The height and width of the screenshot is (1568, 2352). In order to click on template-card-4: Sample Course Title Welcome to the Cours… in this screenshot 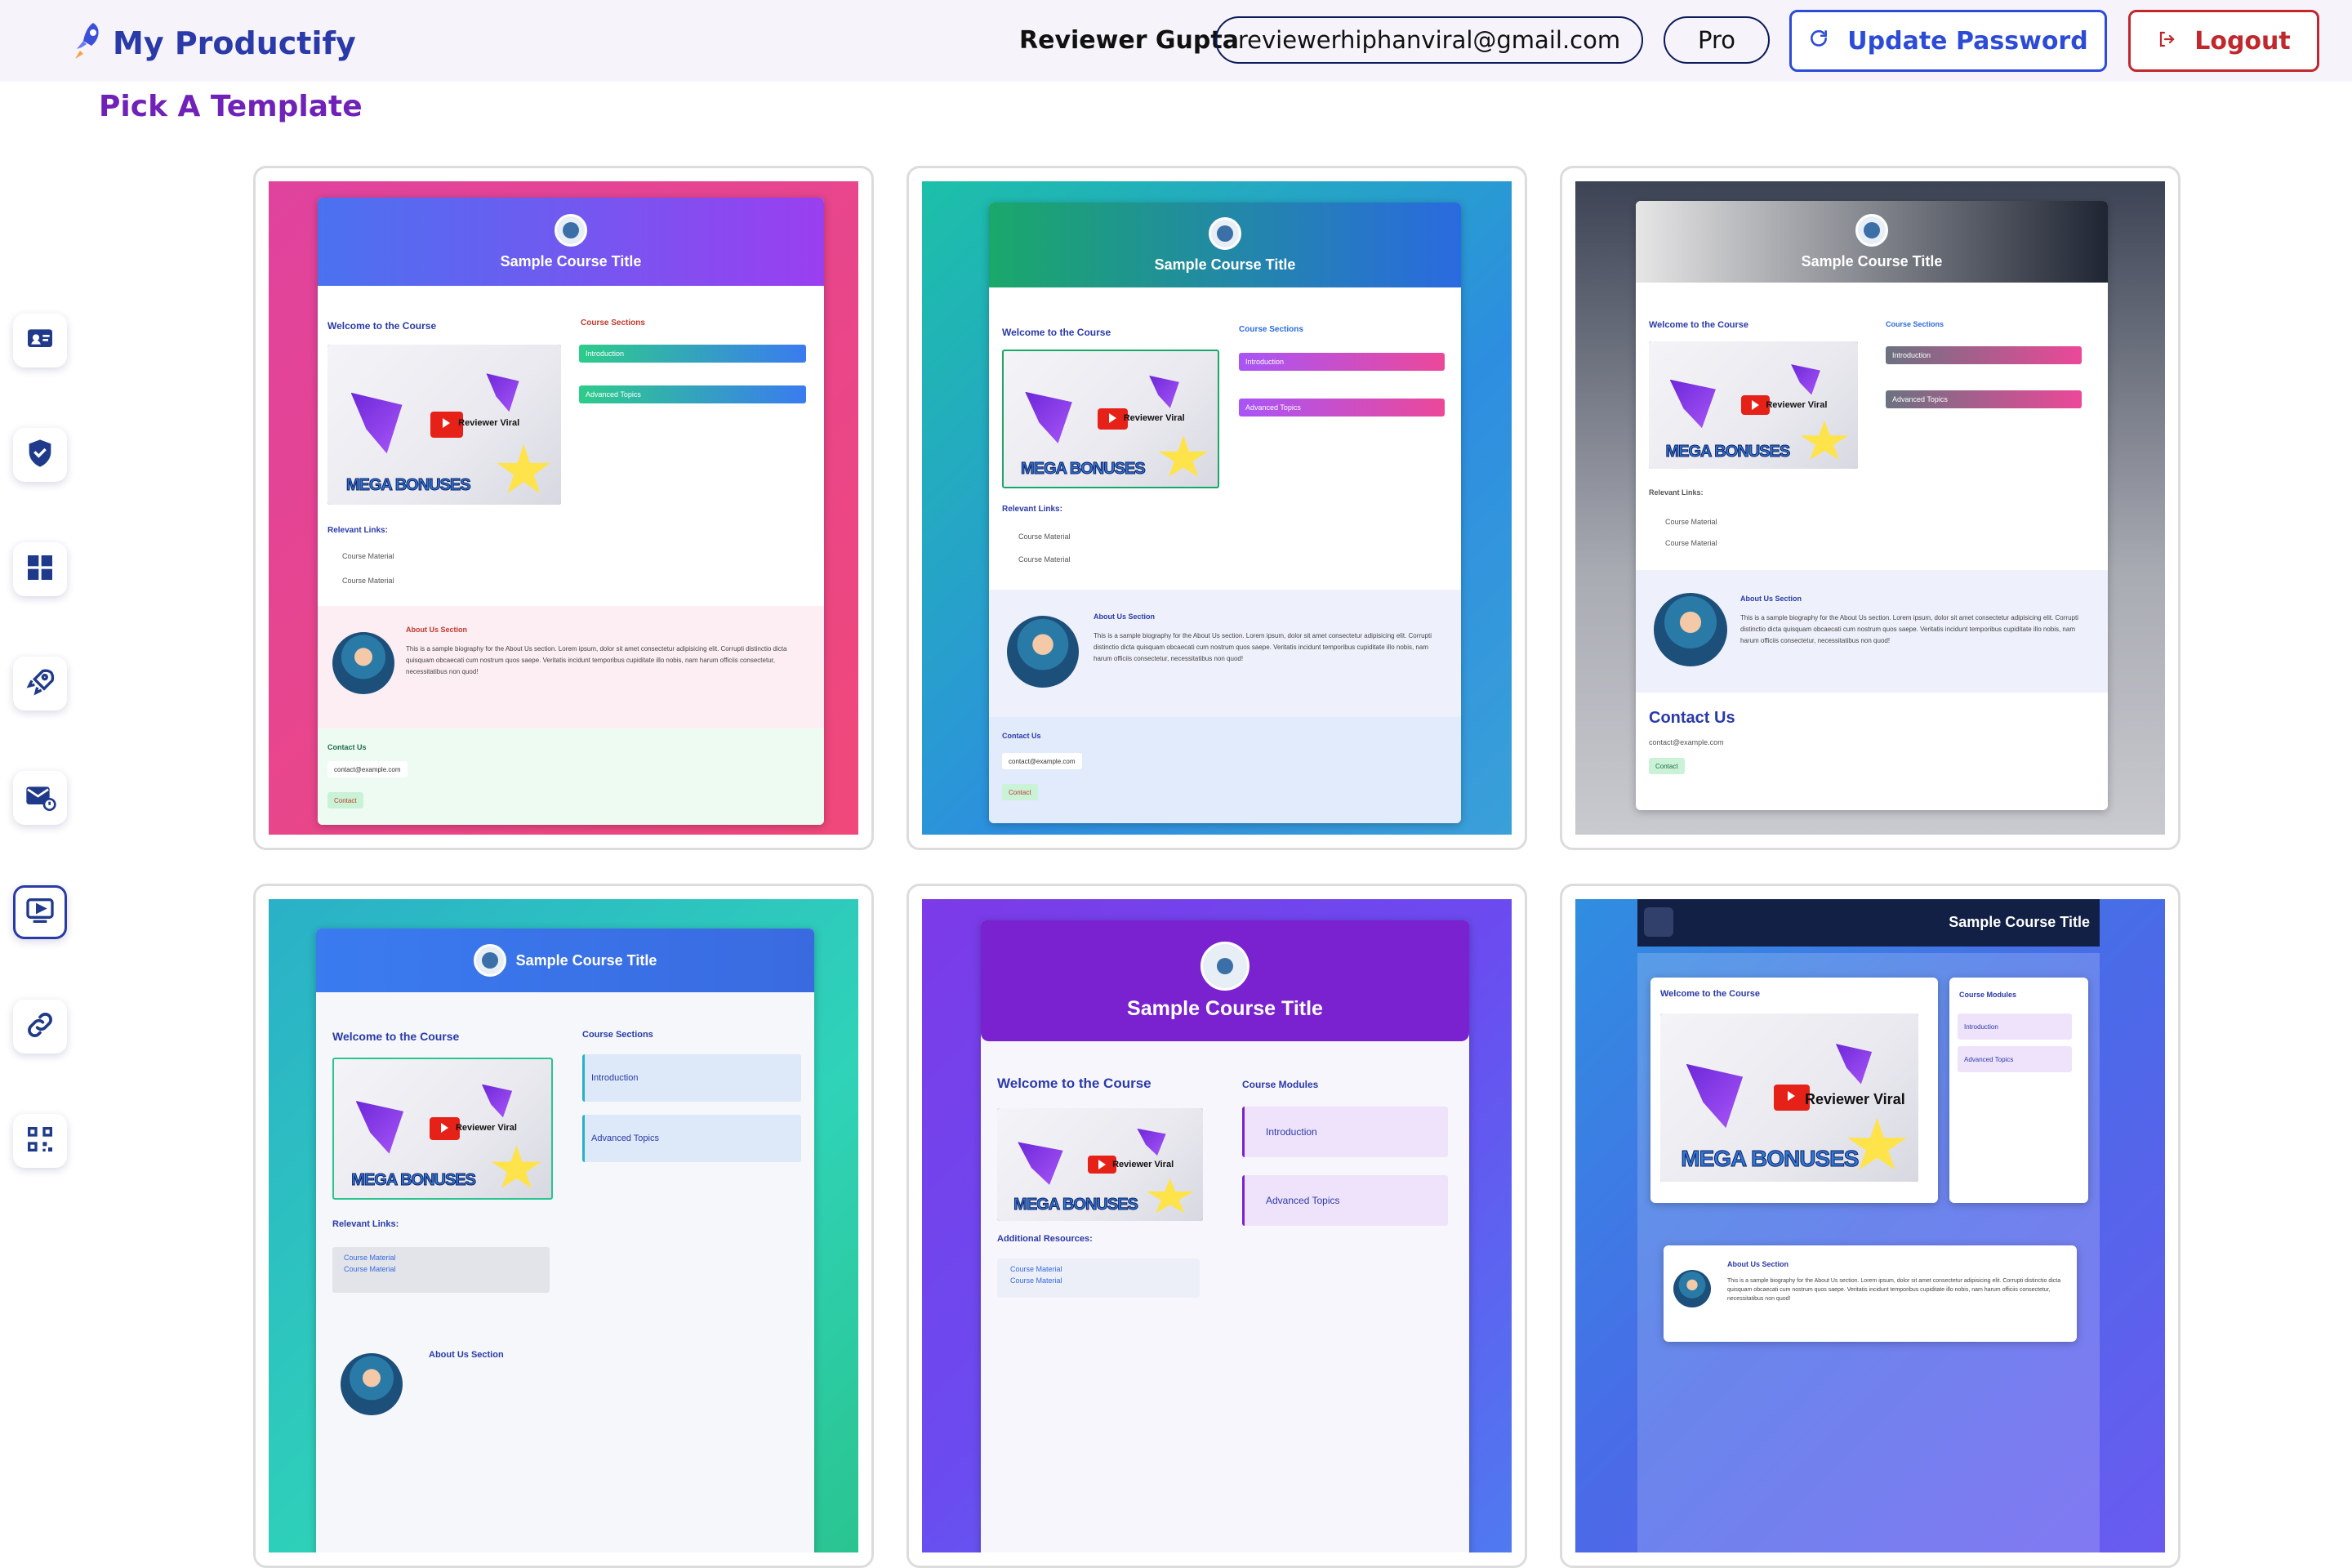, I will do `click(563, 1226)`.